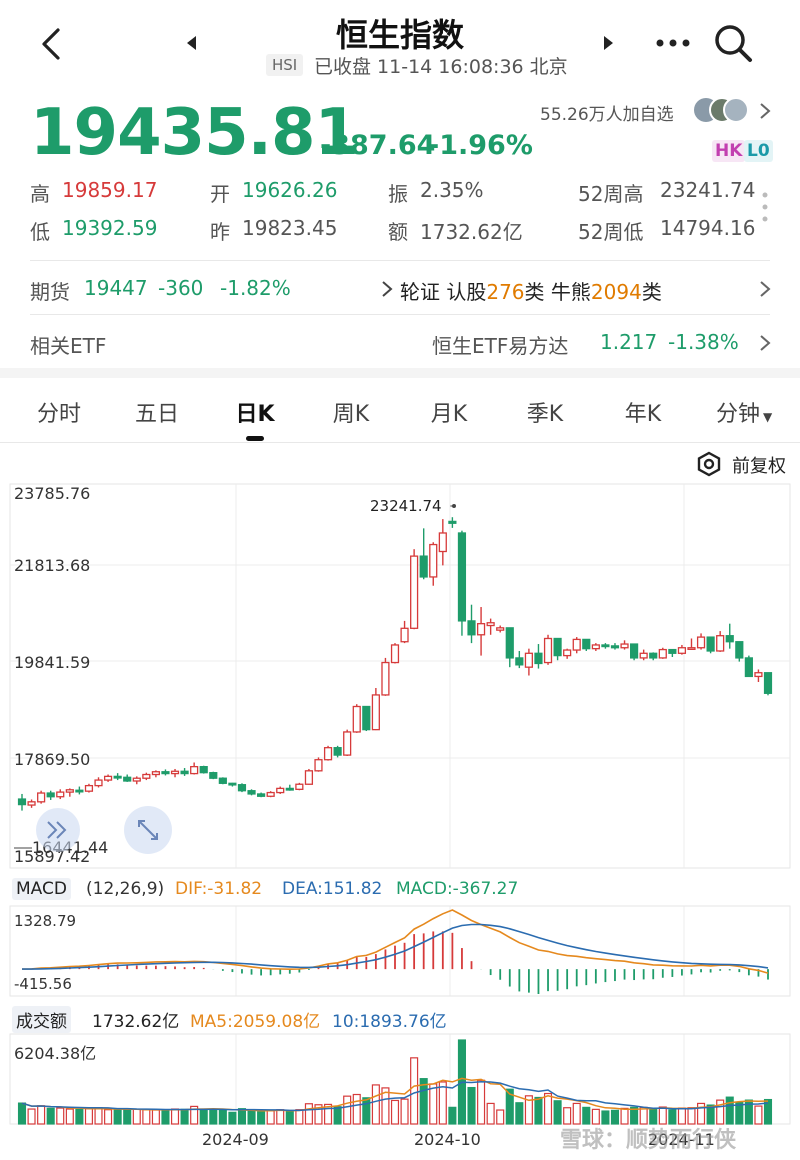 Image resolution: width=800 pixels, height=1160 pixels. I want to click on cbbc-suffix: 类, so click(651, 292).